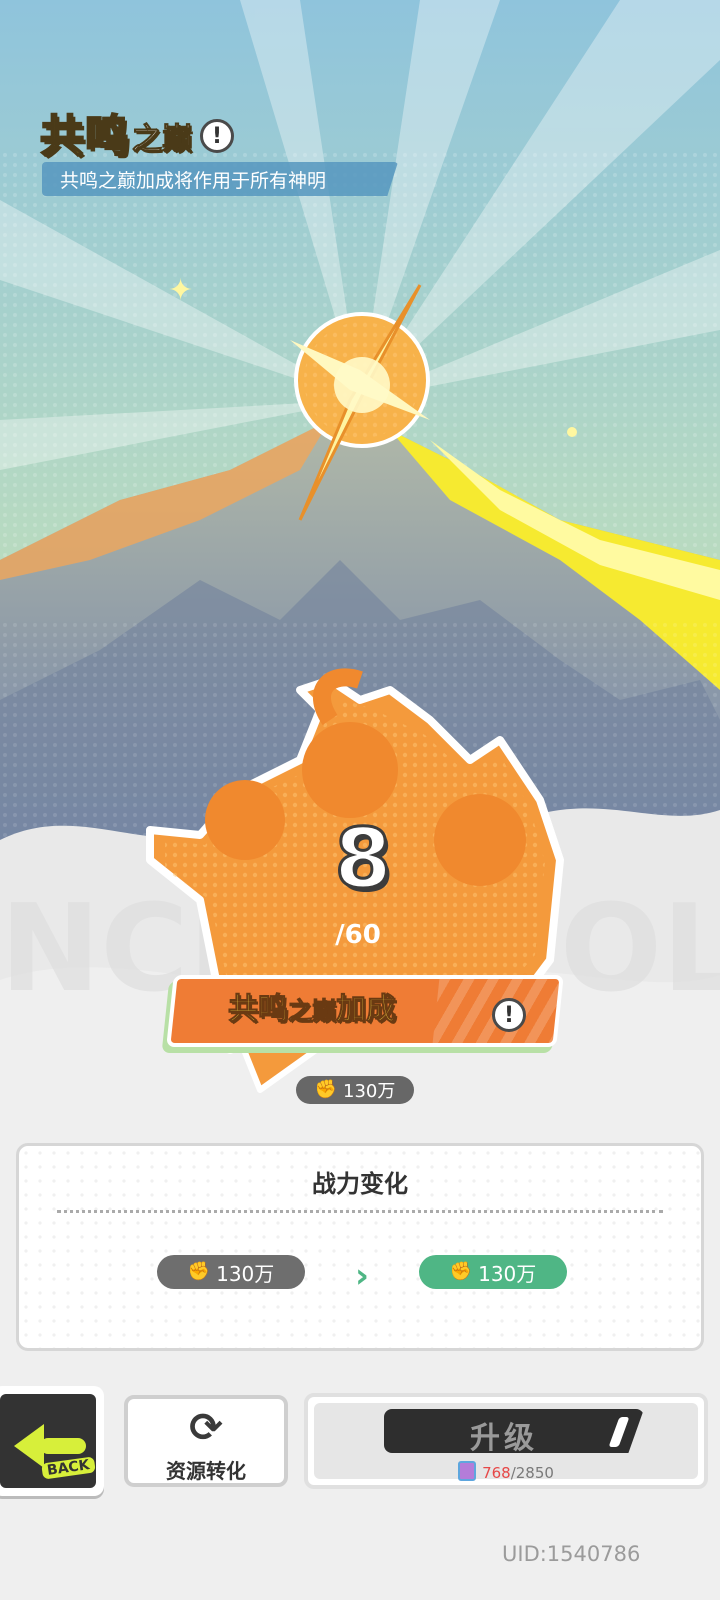 This screenshot has height=1600, width=720. I want to click on resource-convert-button: ⟳ 资源转化, so click(206, 1441).